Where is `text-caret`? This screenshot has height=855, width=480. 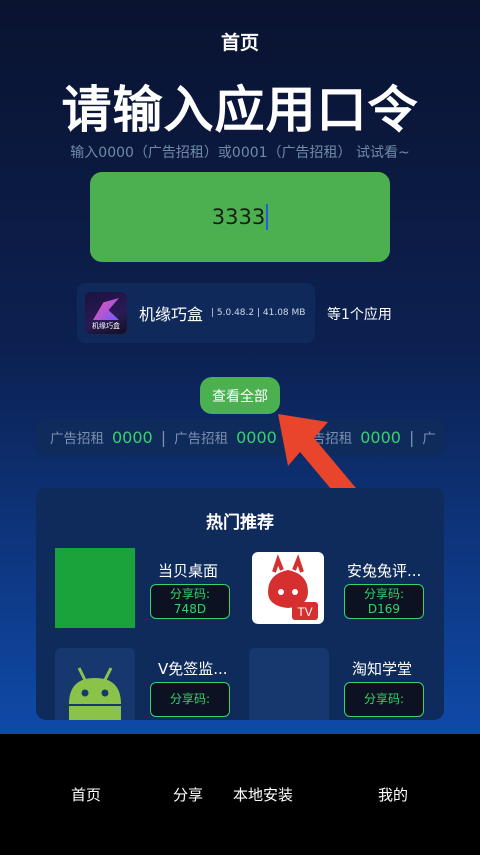 text-caret is located at coordinates (267, 217).